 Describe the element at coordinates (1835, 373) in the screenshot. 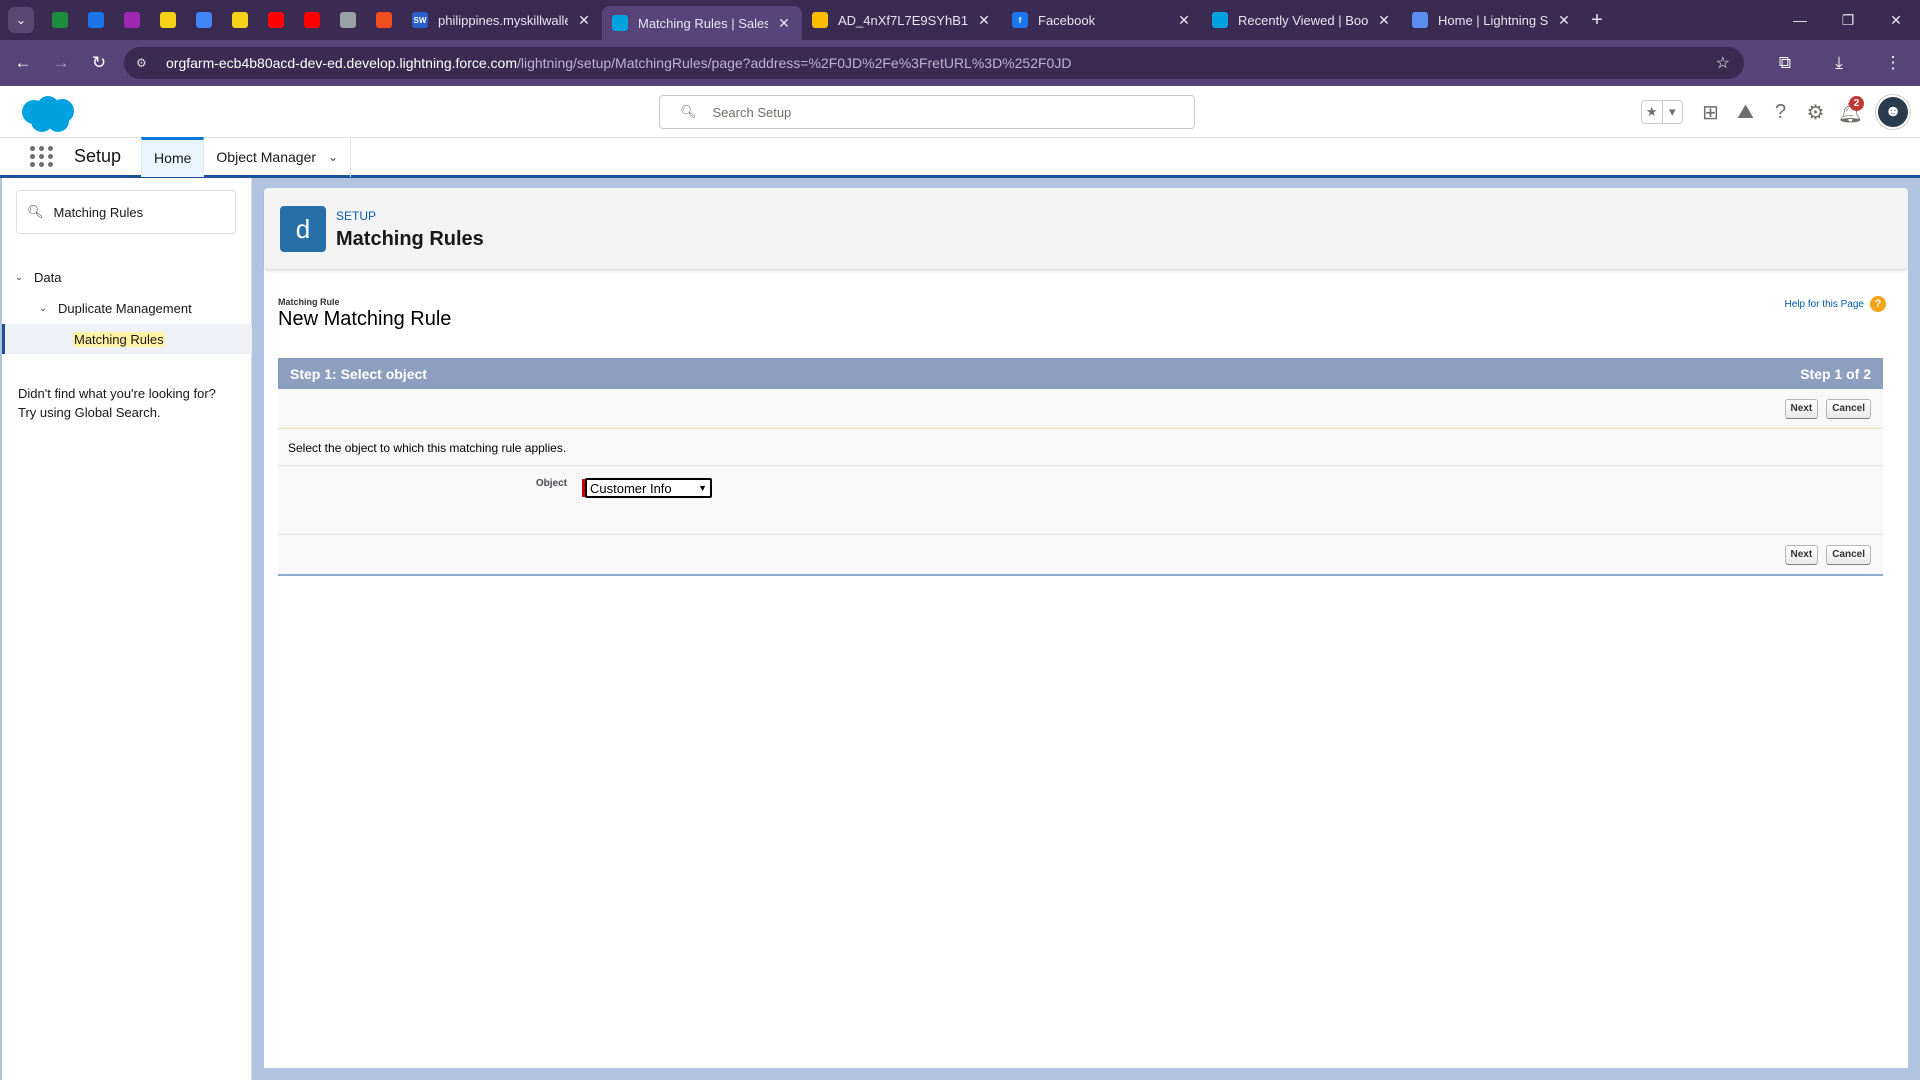

I see `step-count: Step 1 of 2` at that location.